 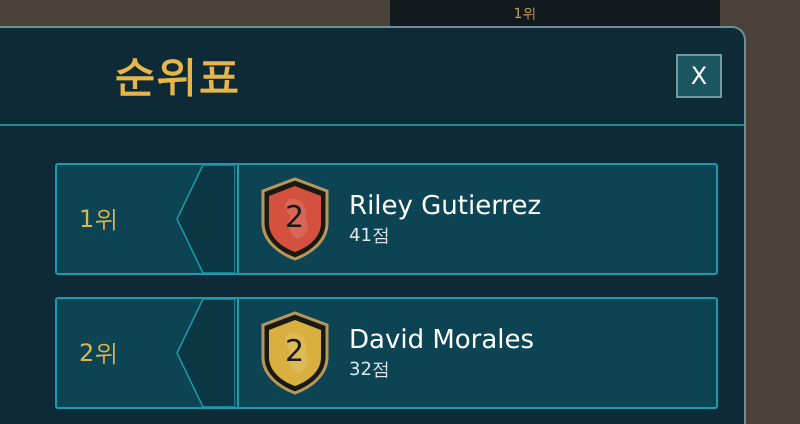 I want to click on player-name: David Morales, so click(x=441, y=340).